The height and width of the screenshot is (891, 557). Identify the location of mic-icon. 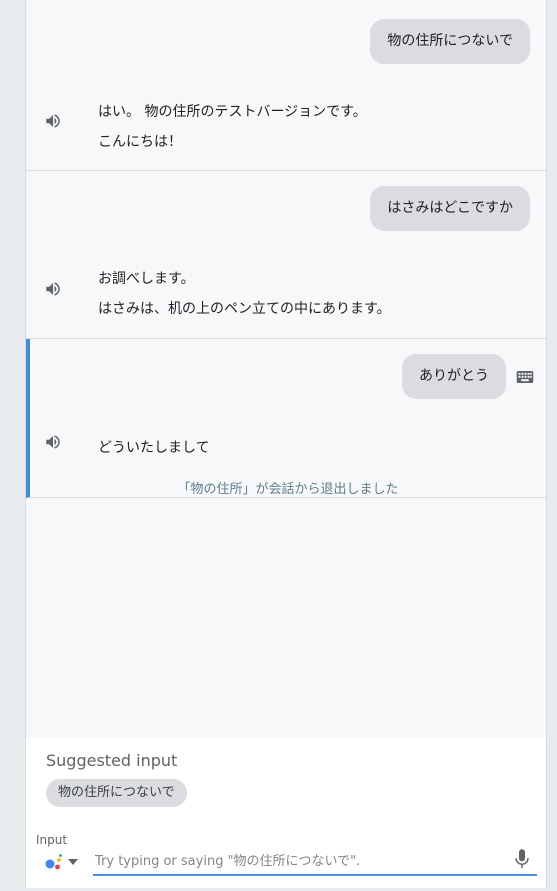
(522, 859).